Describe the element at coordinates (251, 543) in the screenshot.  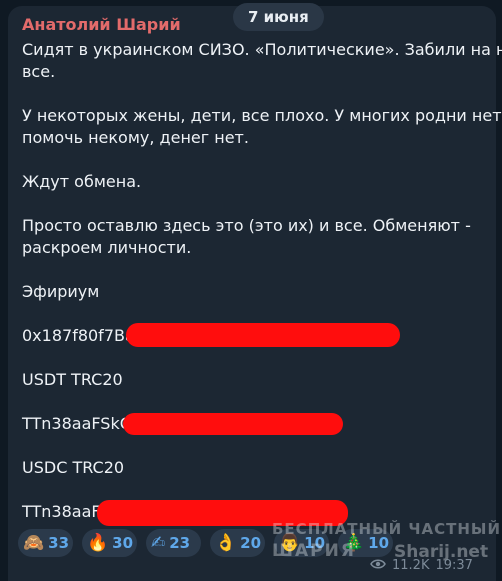
I see `reaction-count: 20` at that location.